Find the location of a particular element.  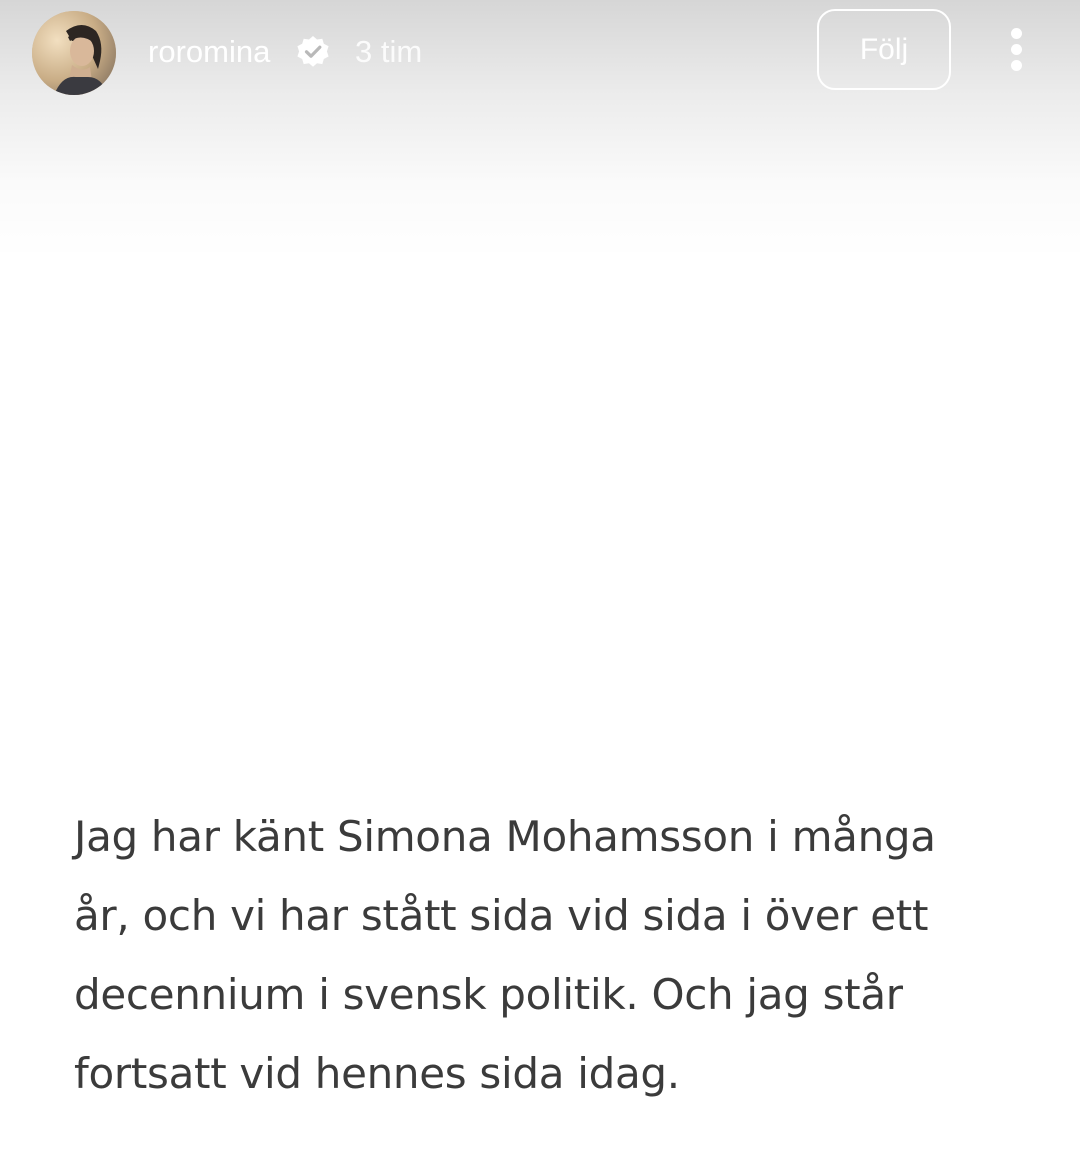

follow-button: Följ is located at coordinates (884, 49).